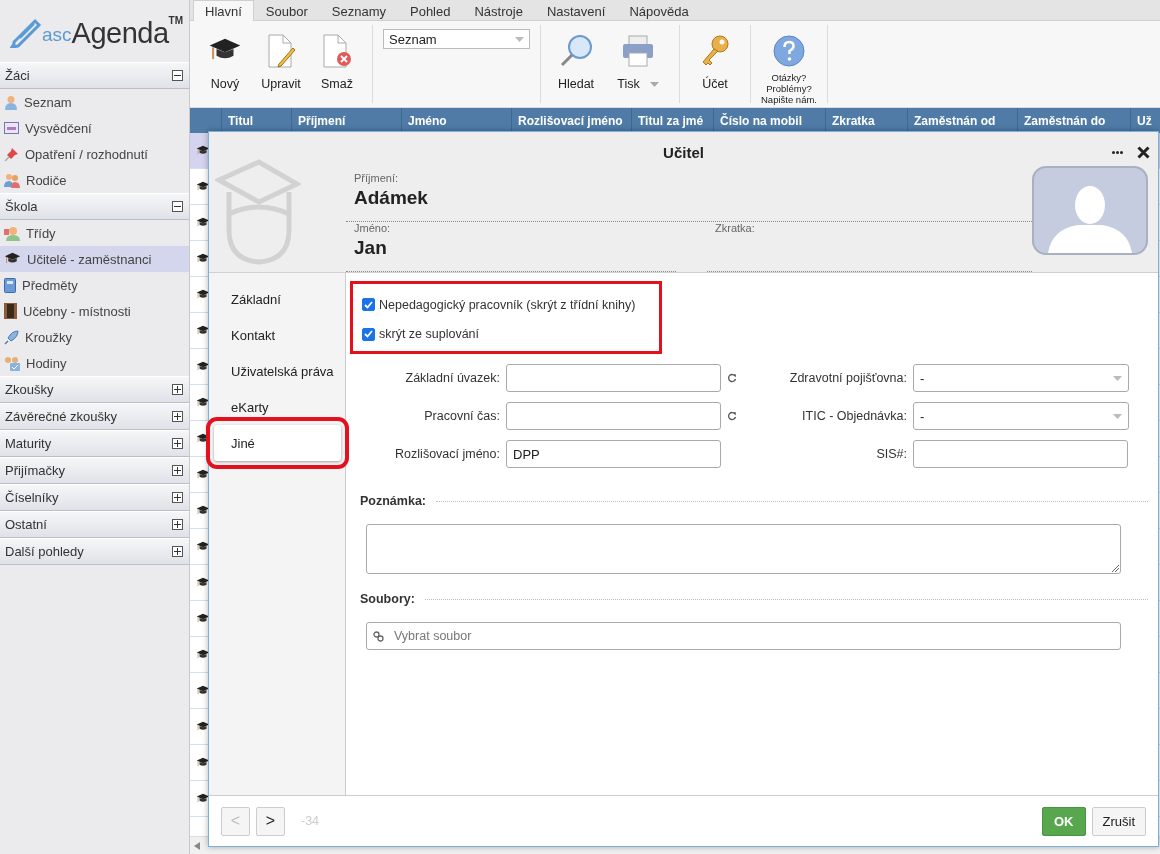  I want to click on sidebar-group-header: Číselníky, so click(94, 497).